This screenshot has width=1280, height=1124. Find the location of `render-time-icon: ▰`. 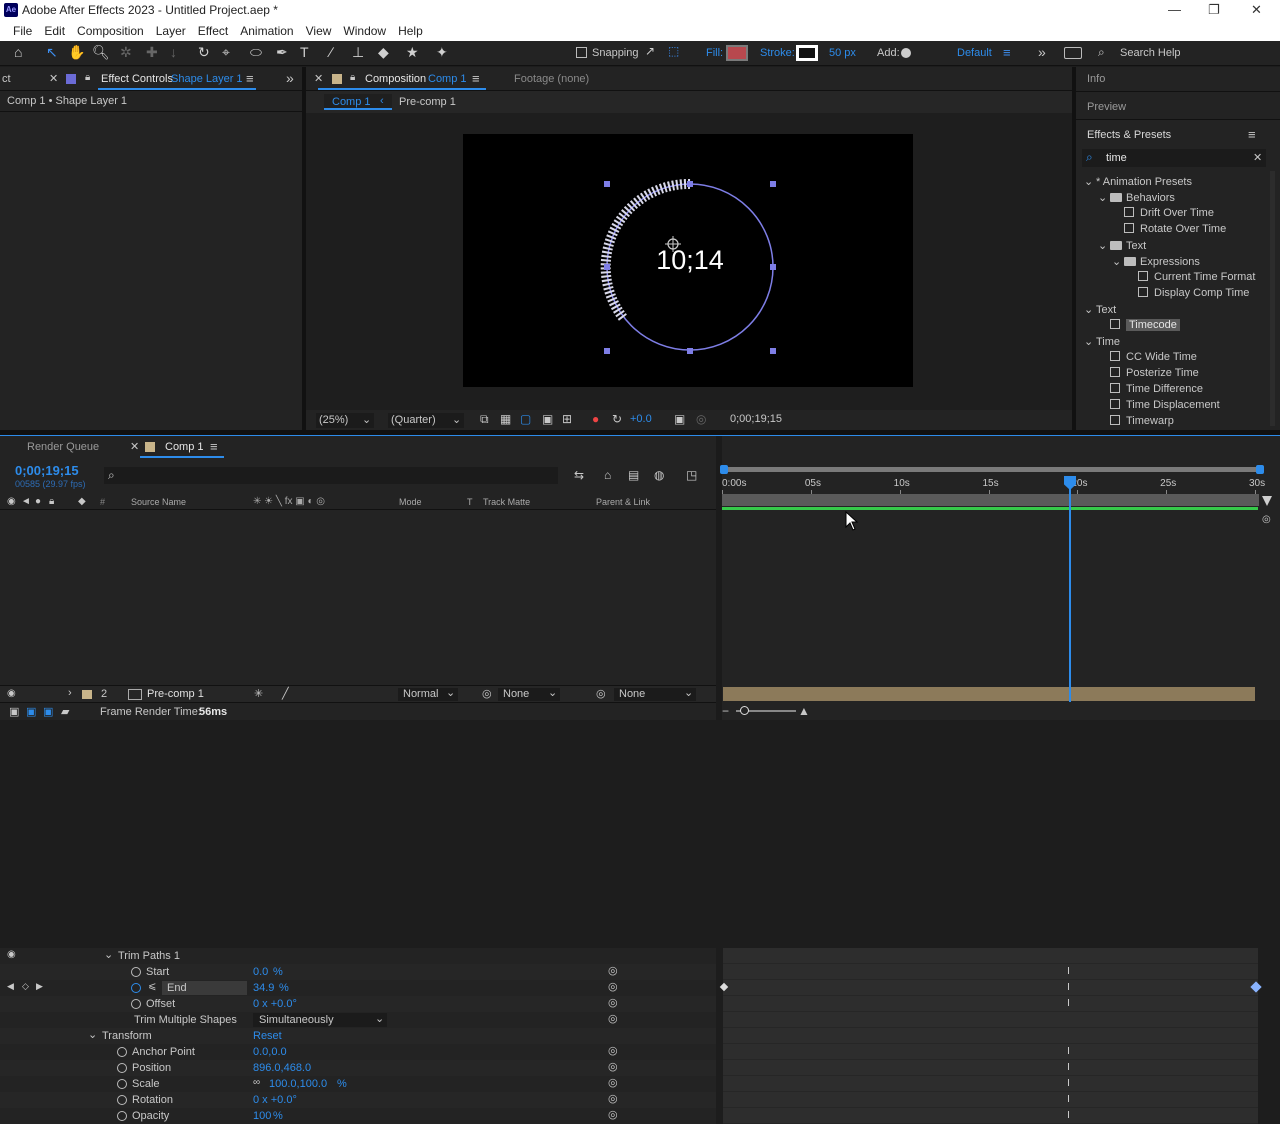

render-time-icon: ▰ is located at coordinates (65, 711).